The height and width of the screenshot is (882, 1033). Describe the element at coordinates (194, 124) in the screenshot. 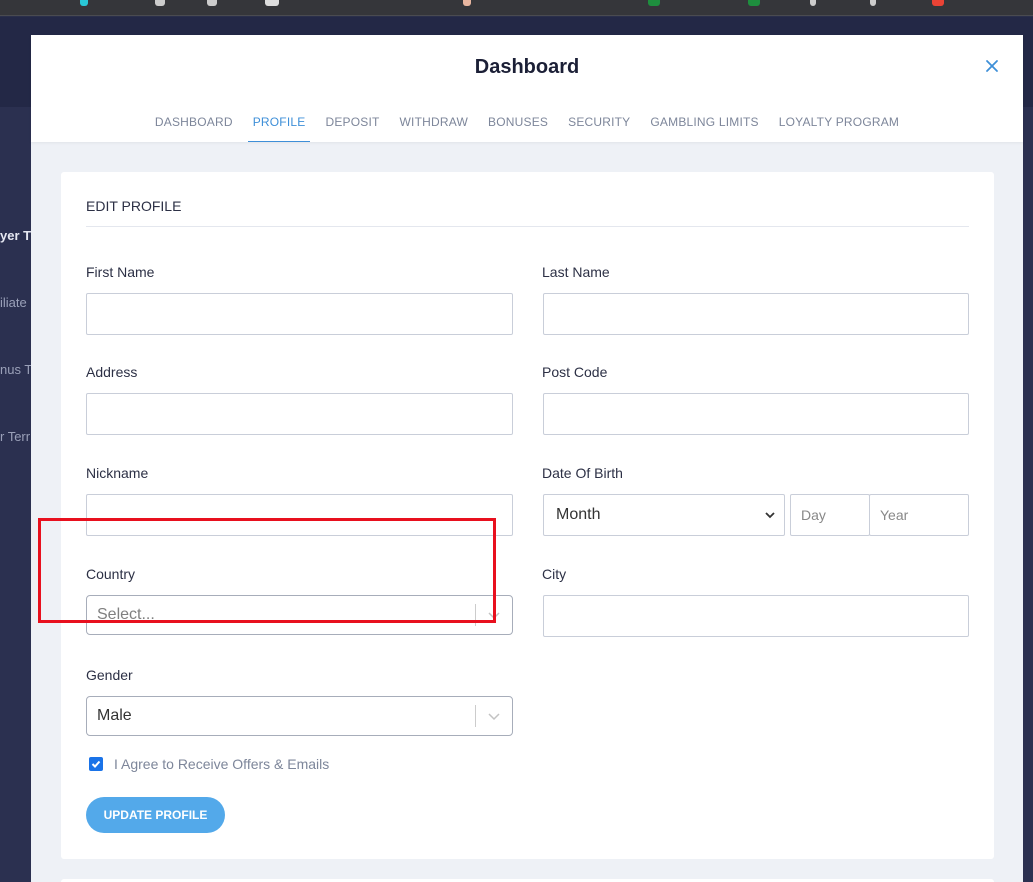

I see `tab-dashboard: DASHBOARD` at that location.